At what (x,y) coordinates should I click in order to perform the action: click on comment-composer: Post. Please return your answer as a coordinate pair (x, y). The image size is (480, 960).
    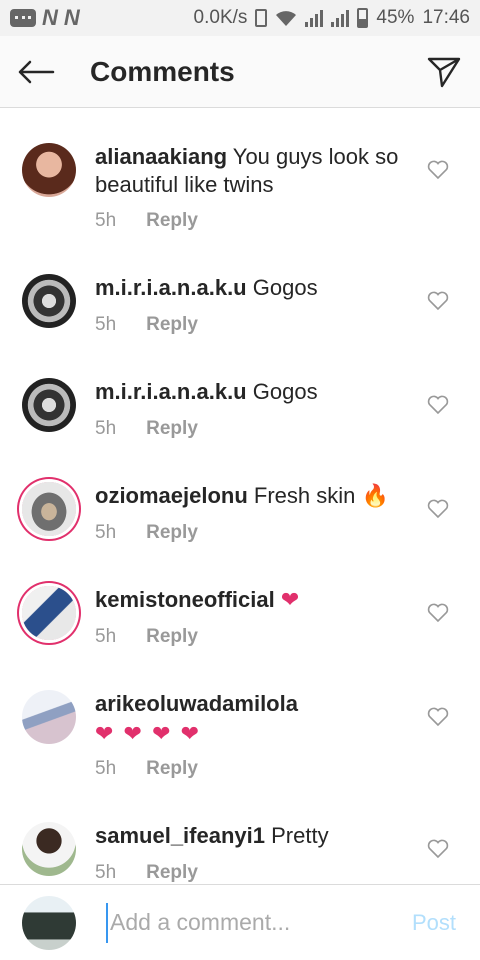
    Looking at the image, I should click on (240, 922).